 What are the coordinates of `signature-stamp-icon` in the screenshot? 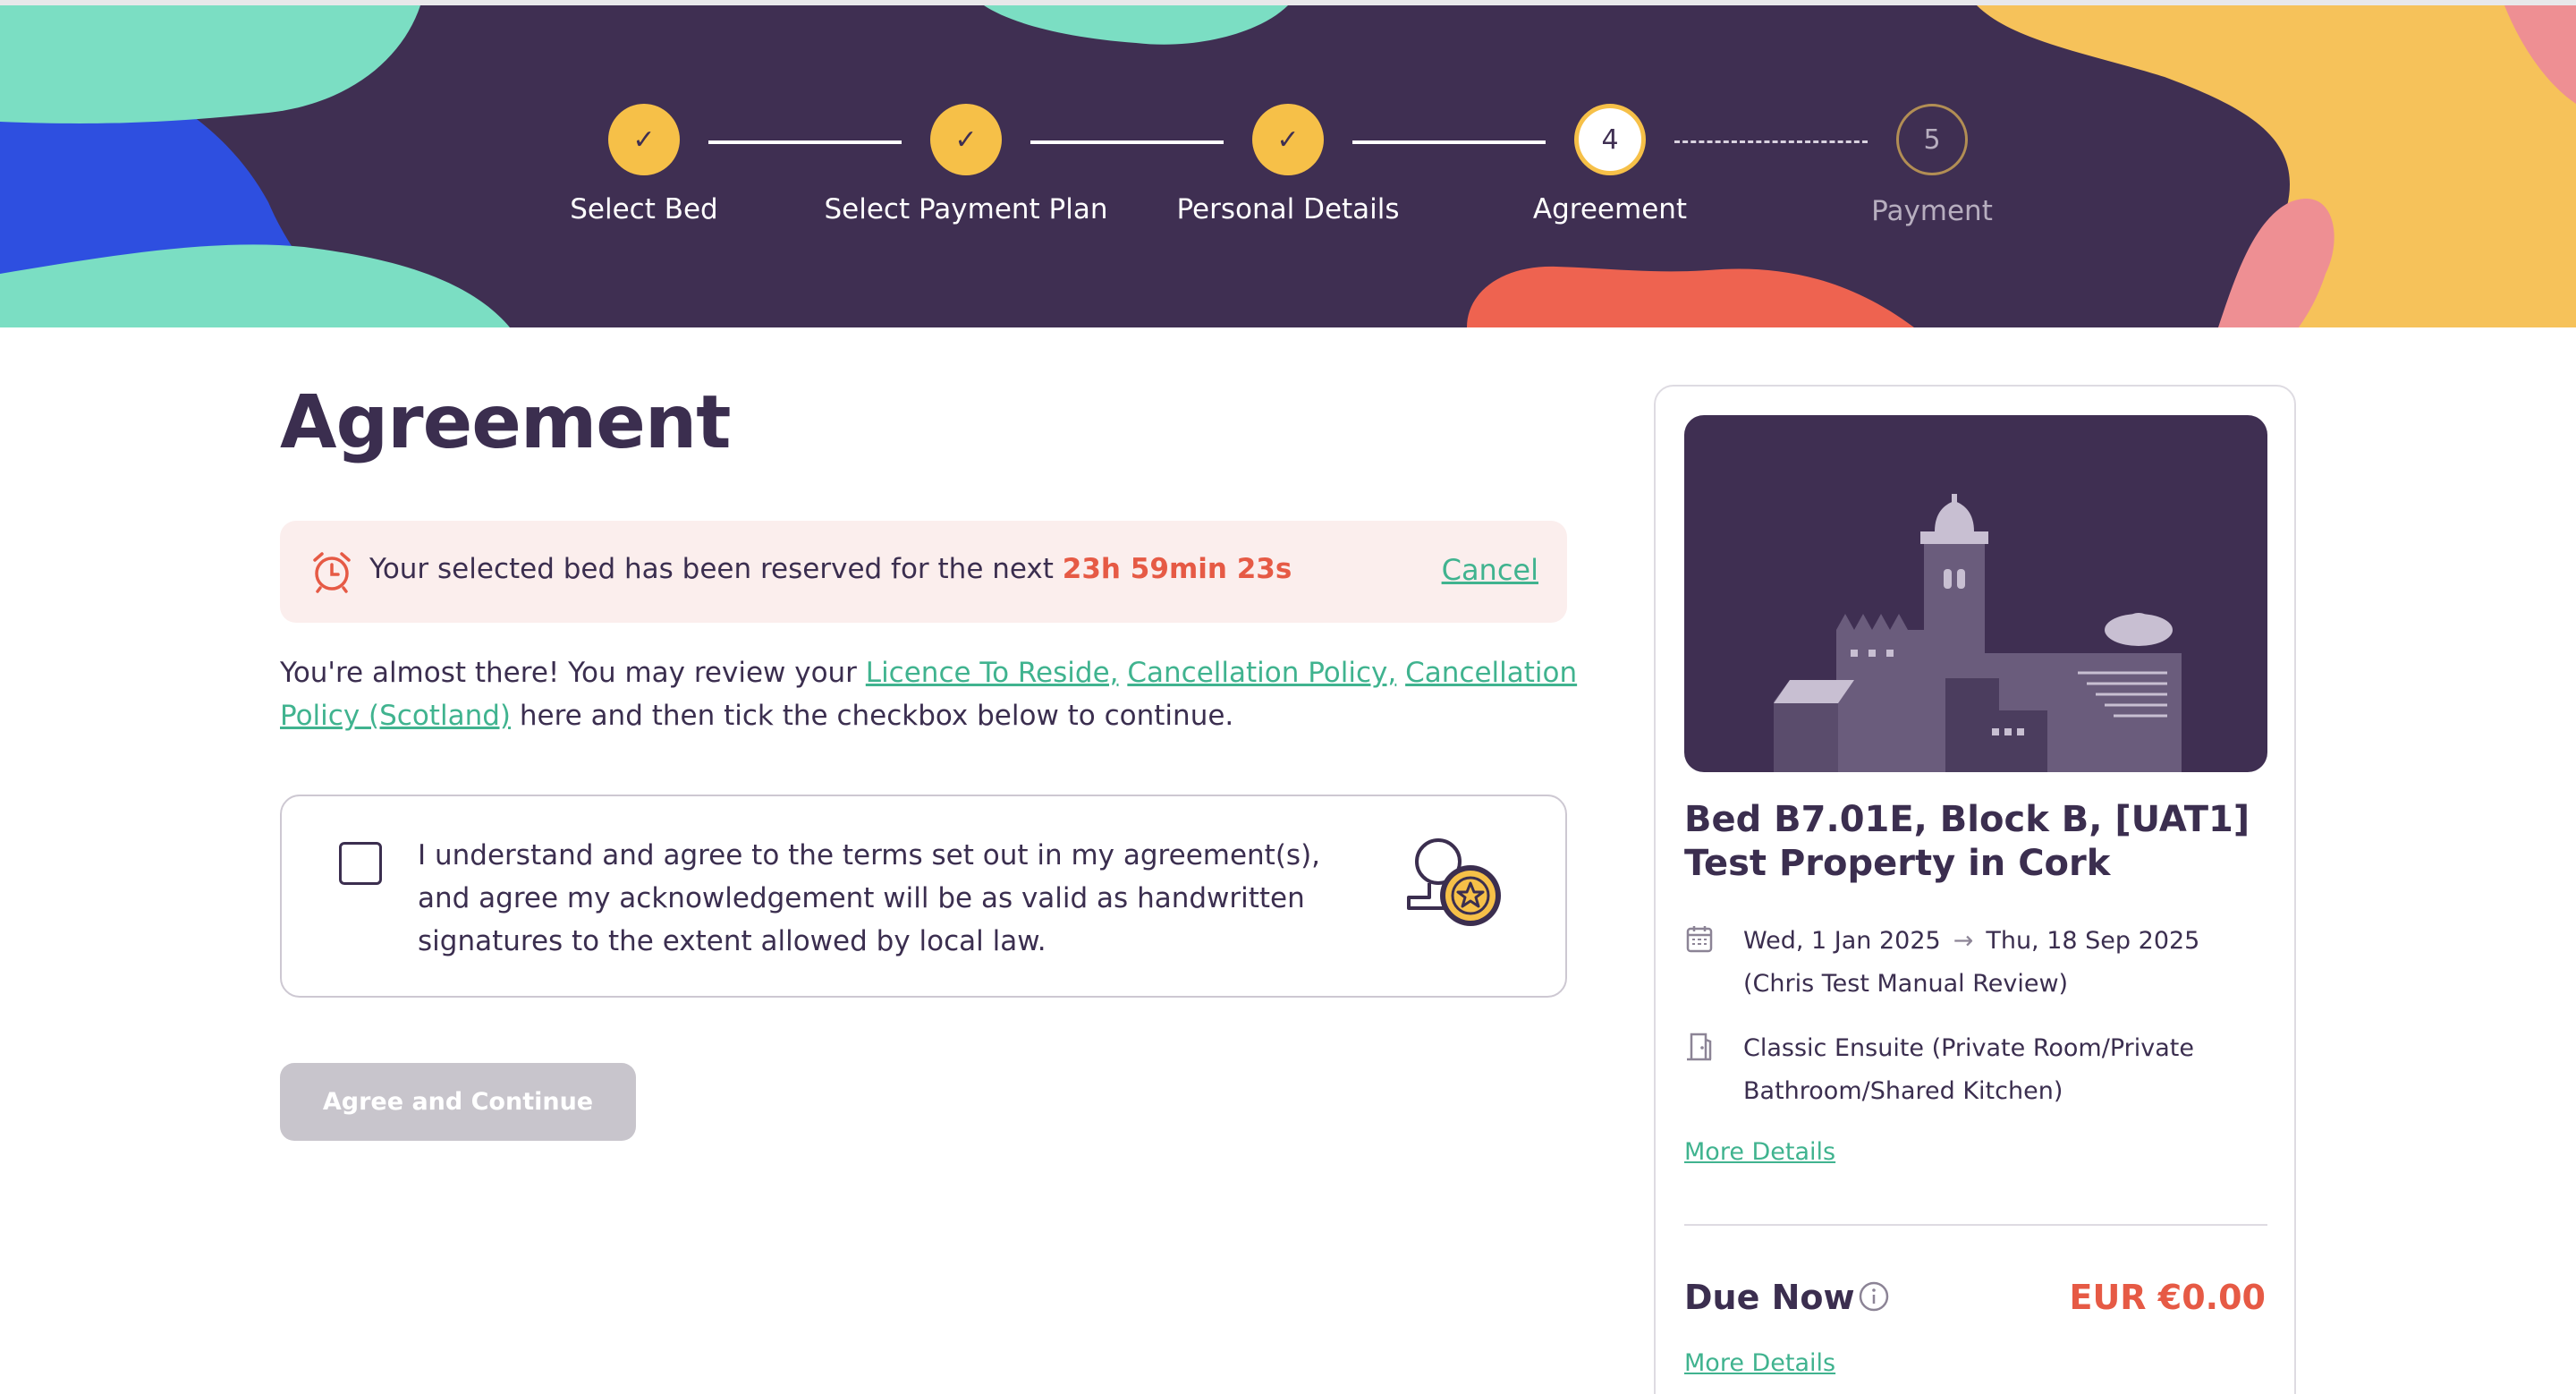 It's located at (1454, 882).